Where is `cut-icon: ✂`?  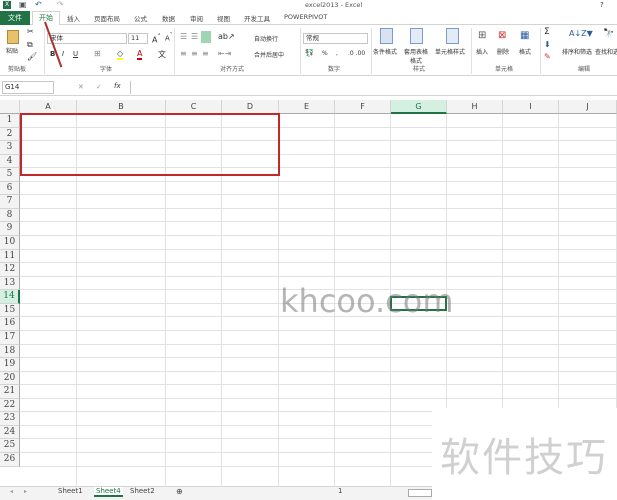
cut-icon: ✂ is located at coordinates (30, 31).